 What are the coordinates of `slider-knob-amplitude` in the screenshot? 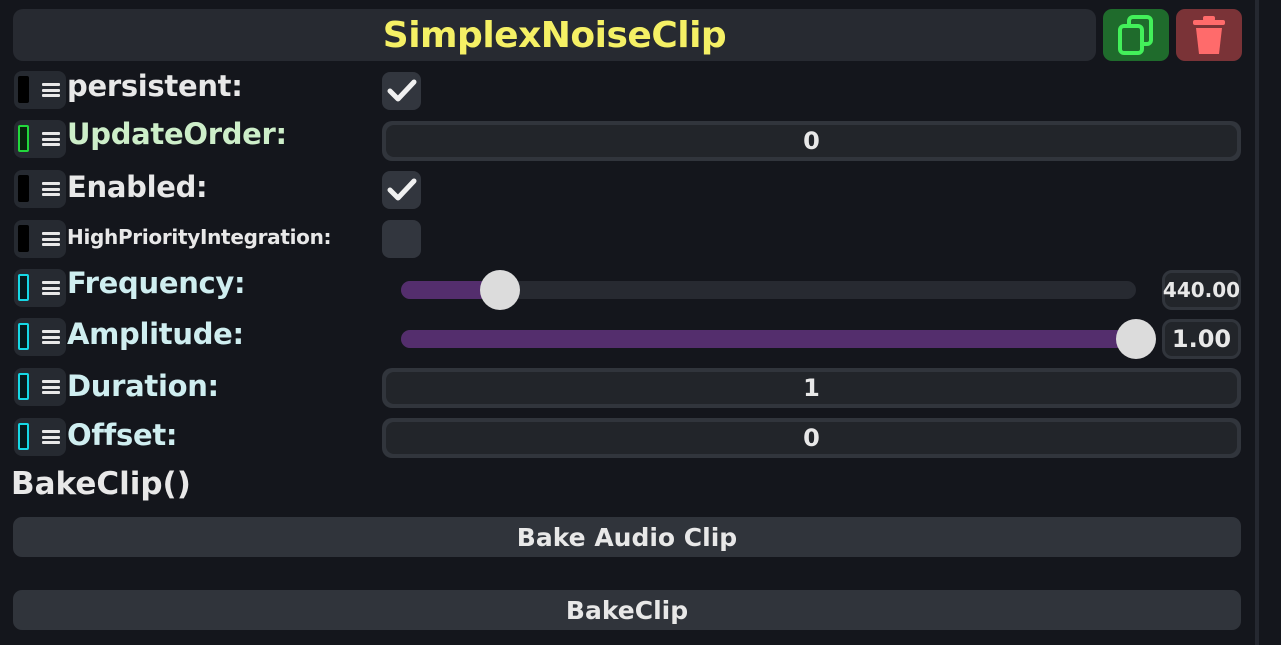 It's located at (1136, 339).